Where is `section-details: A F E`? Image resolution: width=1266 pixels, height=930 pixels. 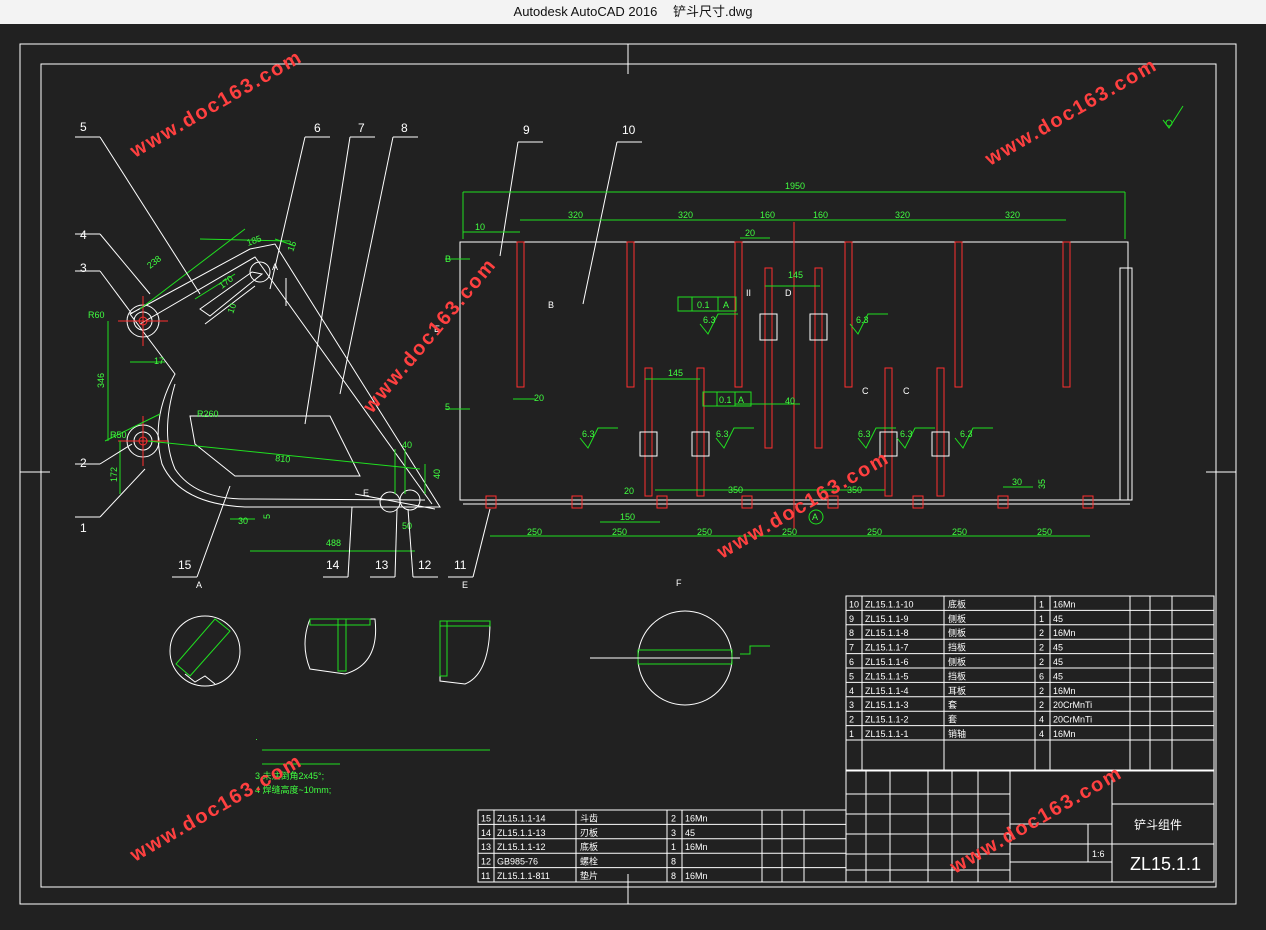 section-details: A F E is located at coordinates (469, 642).